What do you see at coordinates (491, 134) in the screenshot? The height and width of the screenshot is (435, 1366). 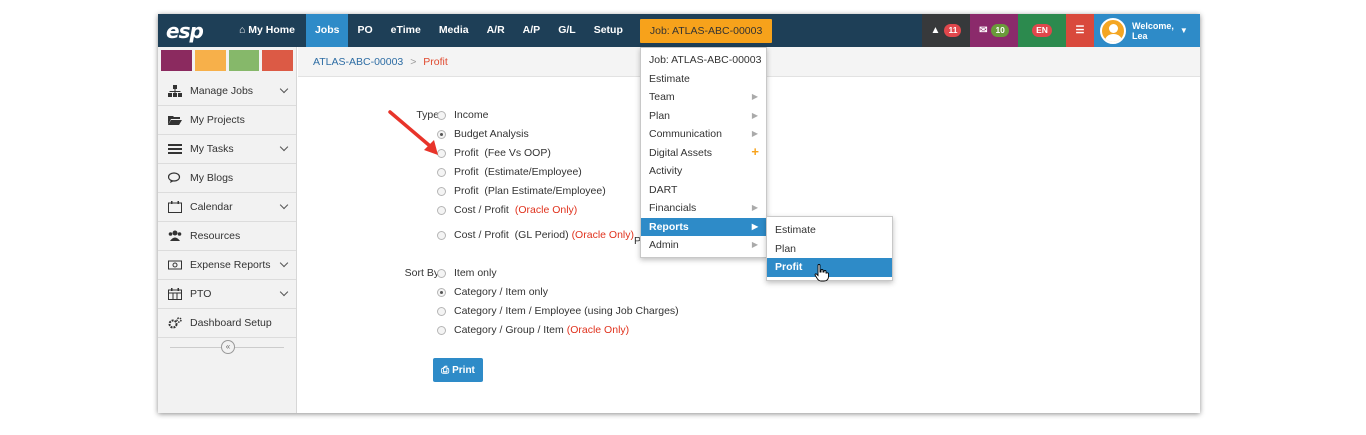 I see `type-option-label: Budget Analysis` at bounding box center [491, 134].